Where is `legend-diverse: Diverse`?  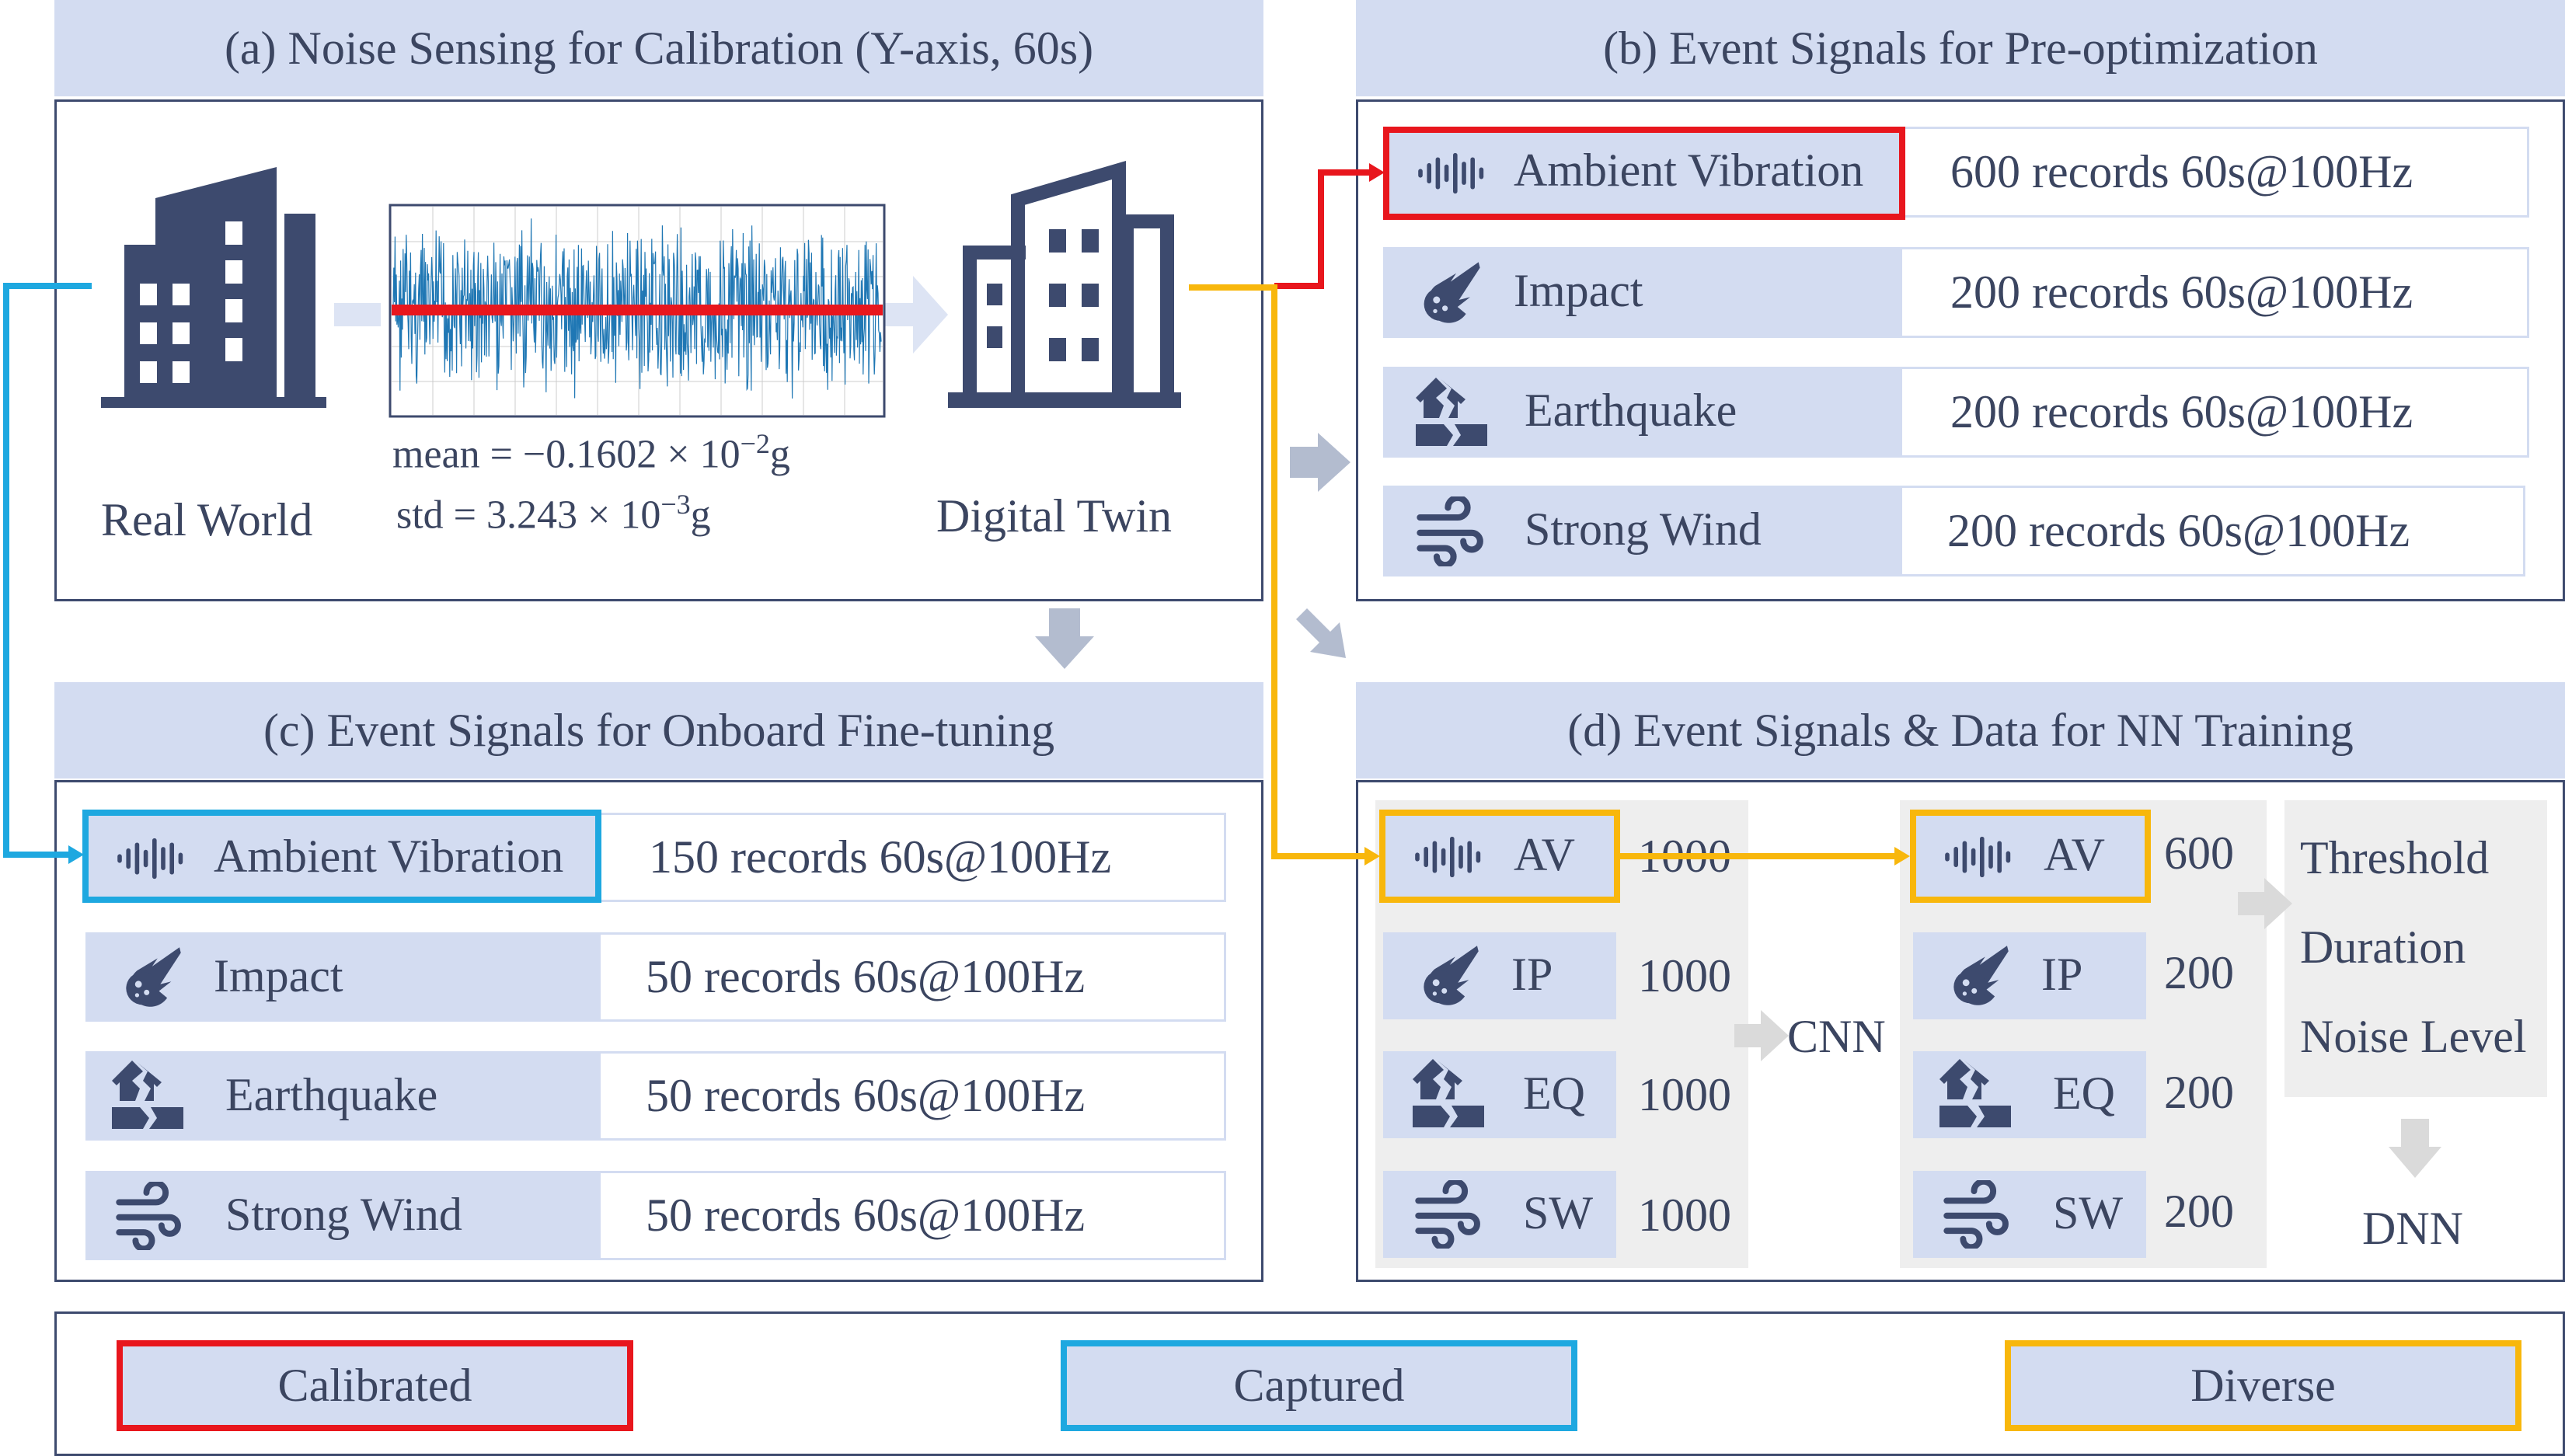 legend-diverse: Diverse is located at coordinates (2263, 1386).